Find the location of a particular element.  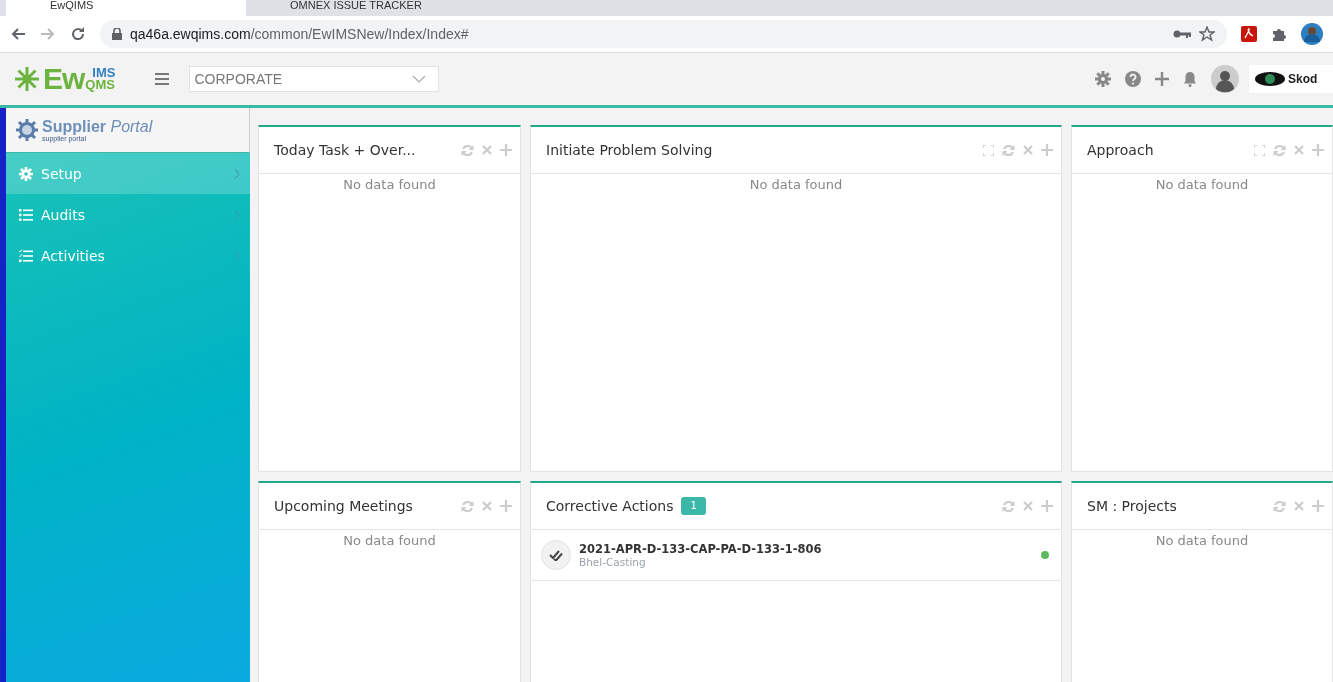

panel-title: SM : Projects is located at coordinates (1132, 506).